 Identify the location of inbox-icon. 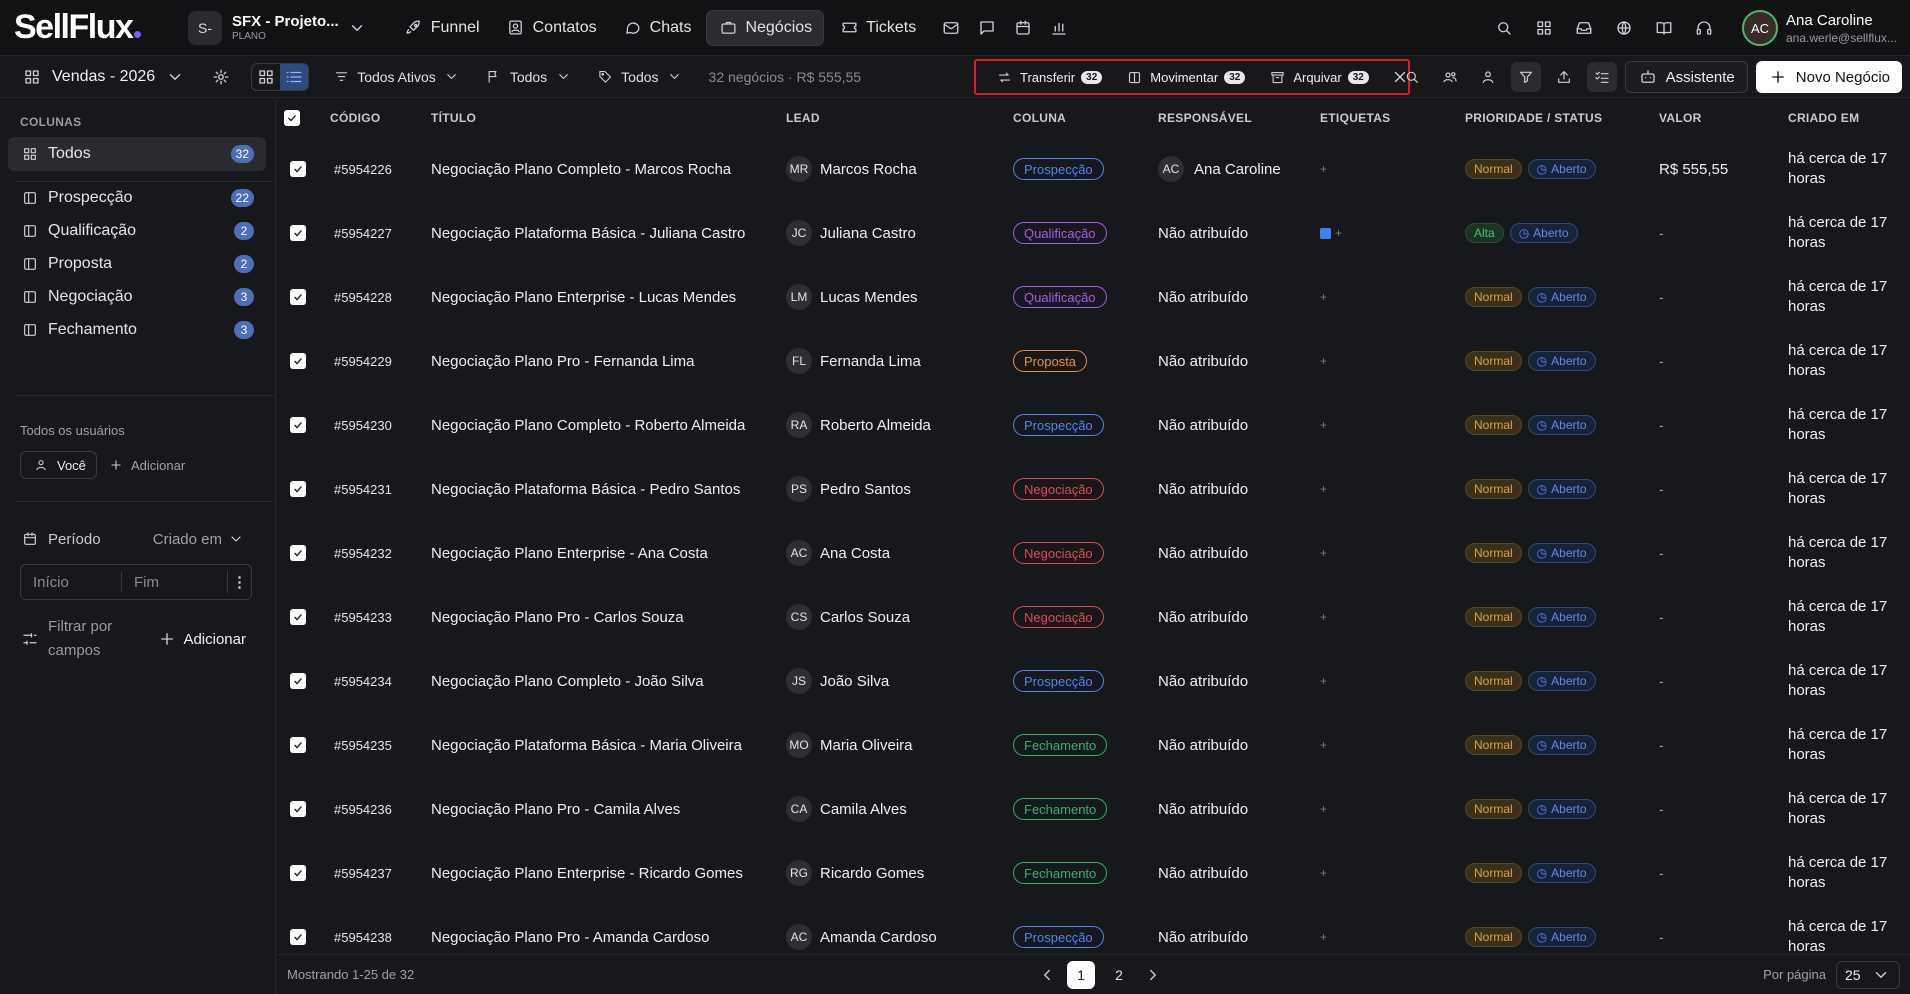
(1584, 28).